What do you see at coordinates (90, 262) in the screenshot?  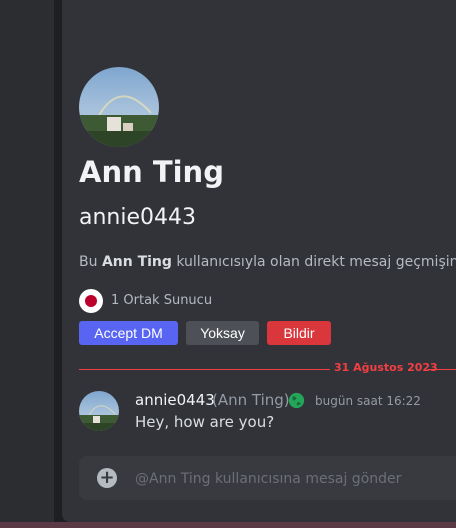 I see `history-prefix: Bu` at bounding box center [90, 262].